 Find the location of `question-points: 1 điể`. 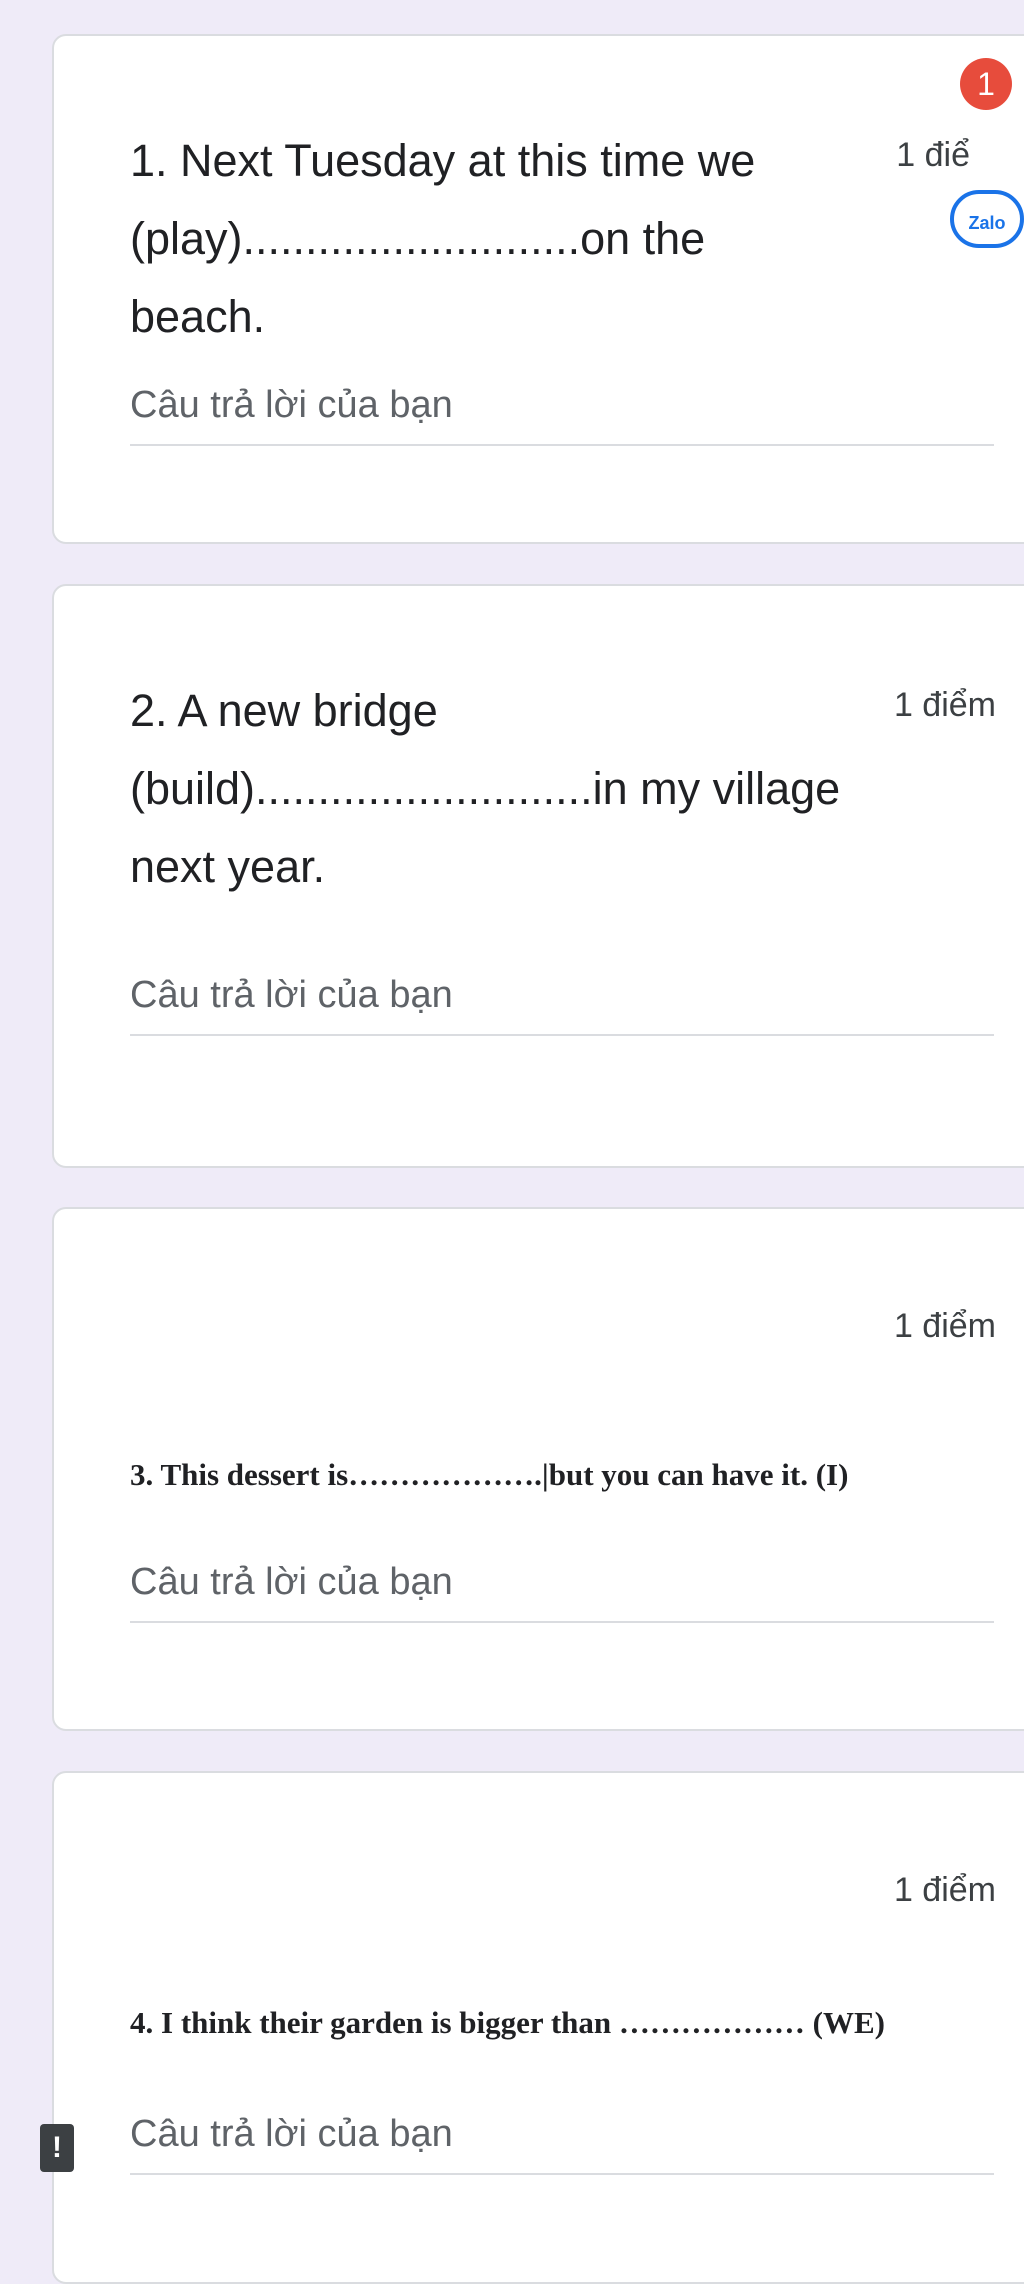

question-points: 1 điể is located at coordinates (933, 155).